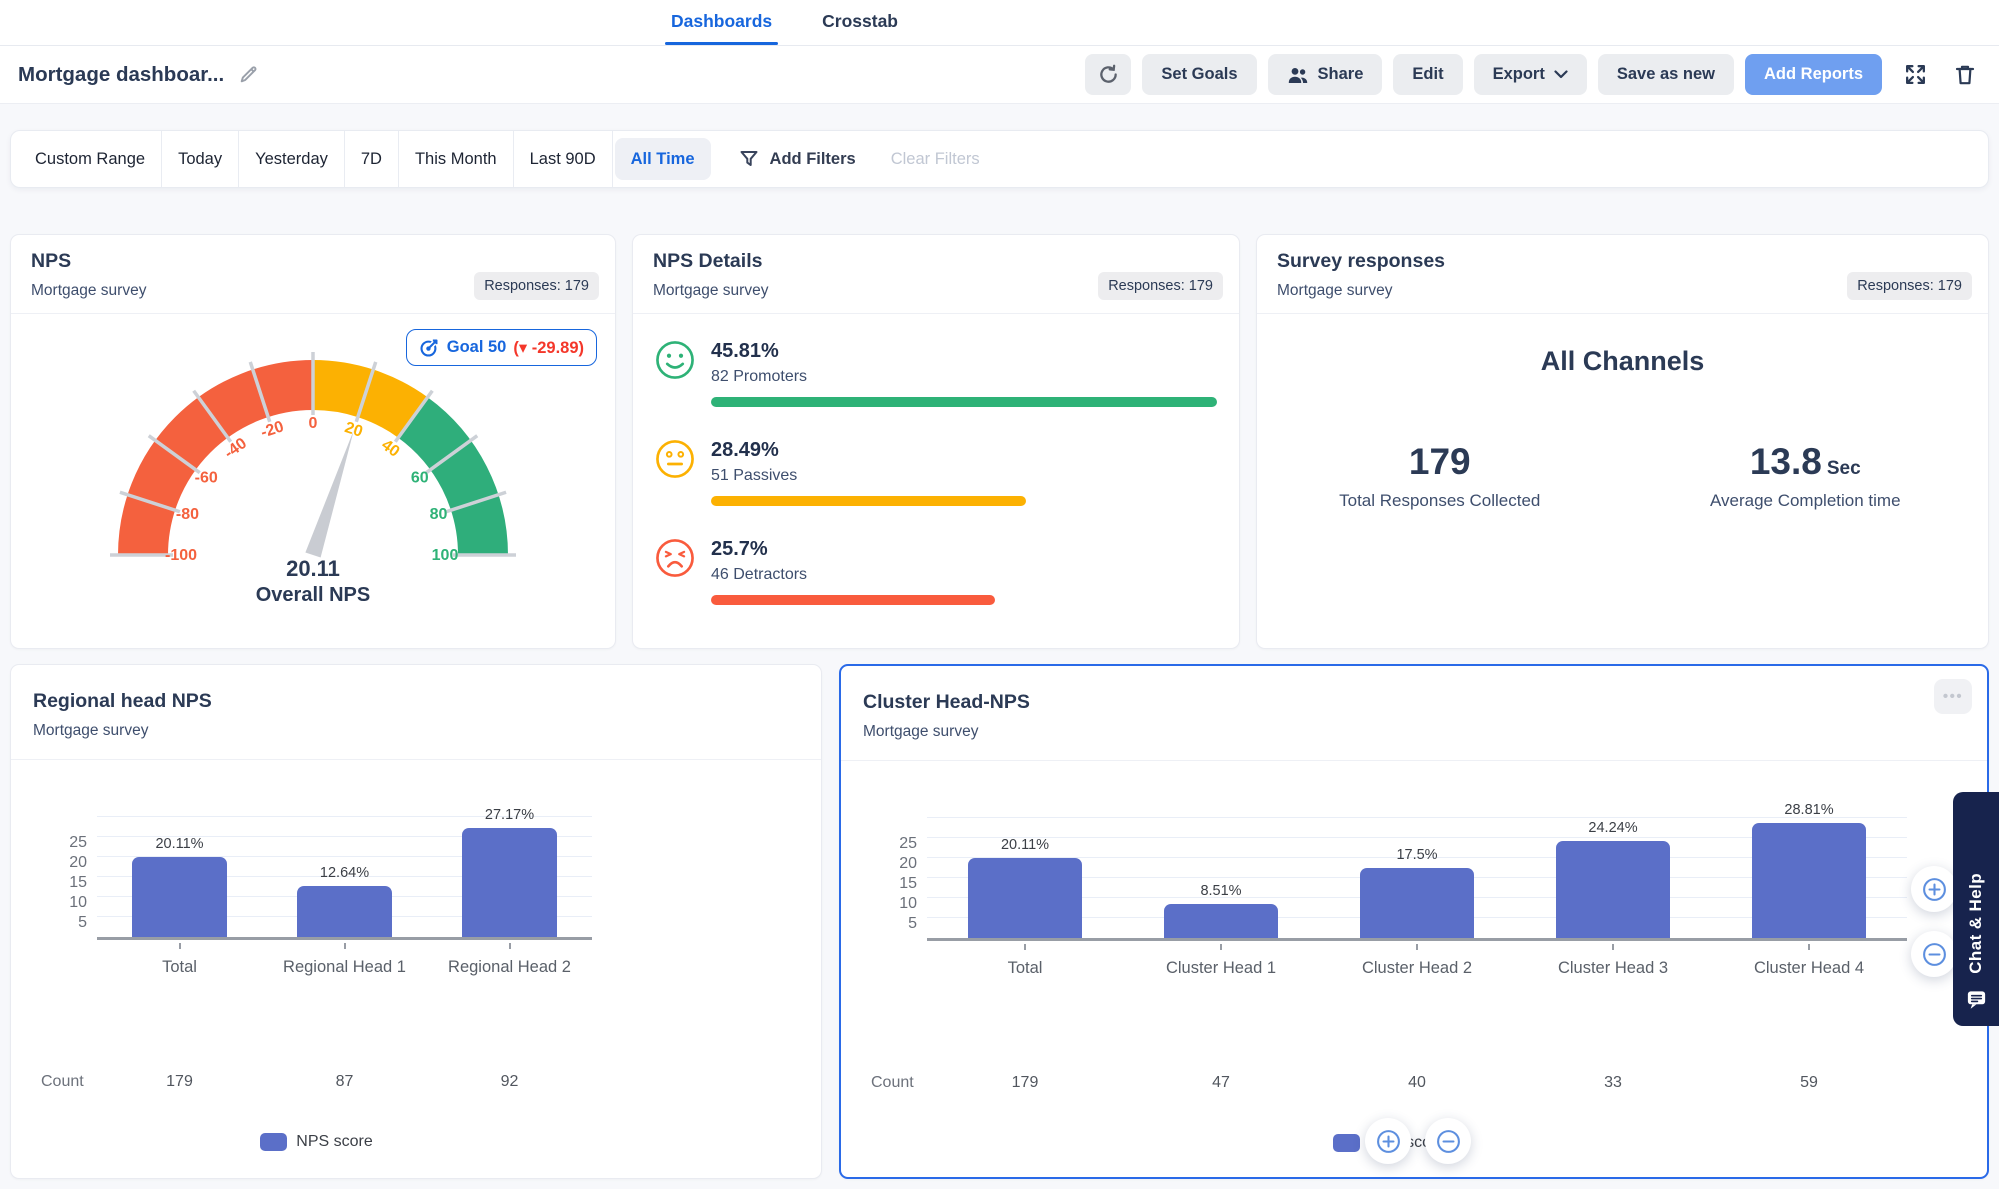  I want to click on category-cell: Cluster Head 2, so click(1417, 961).